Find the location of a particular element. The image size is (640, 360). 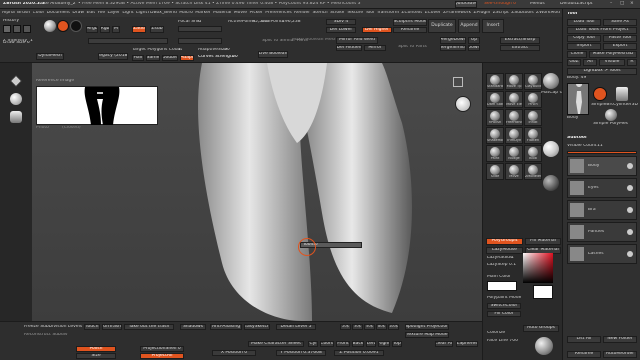

live-boolean-button: Live Boolean is located at coordinates (273, 54).